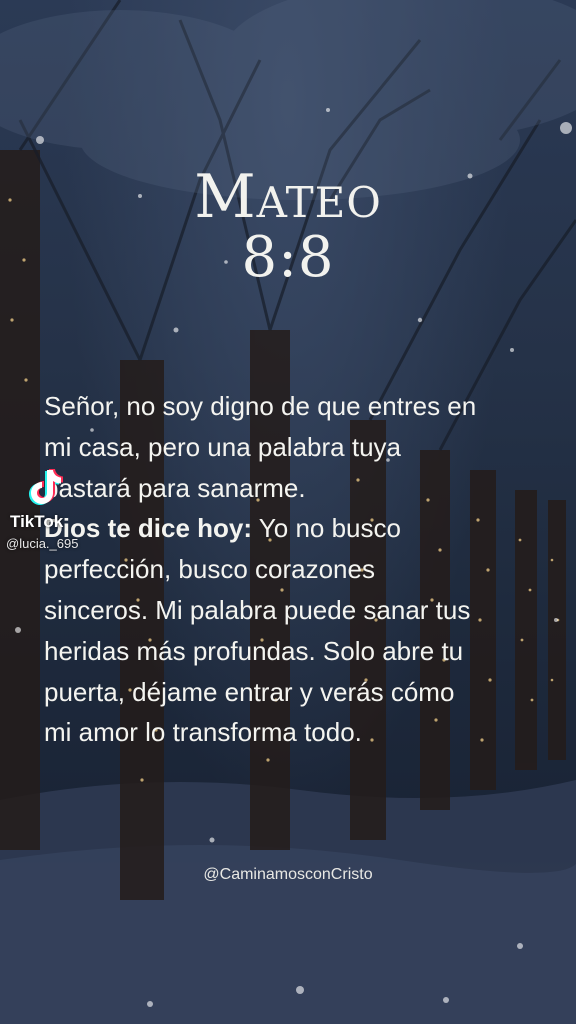  I want to click on tiktok-username: @lucia._695, so click(42, 543).